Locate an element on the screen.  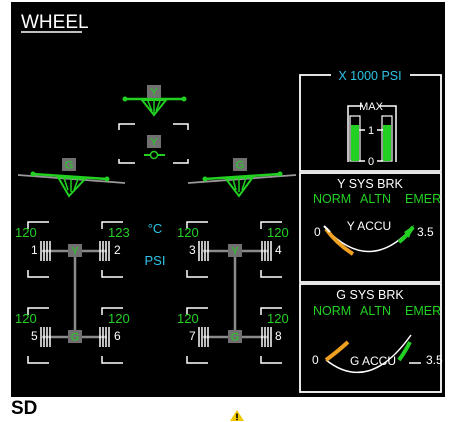
wheel-5-number: 5 is located at coordinates (34, 336).